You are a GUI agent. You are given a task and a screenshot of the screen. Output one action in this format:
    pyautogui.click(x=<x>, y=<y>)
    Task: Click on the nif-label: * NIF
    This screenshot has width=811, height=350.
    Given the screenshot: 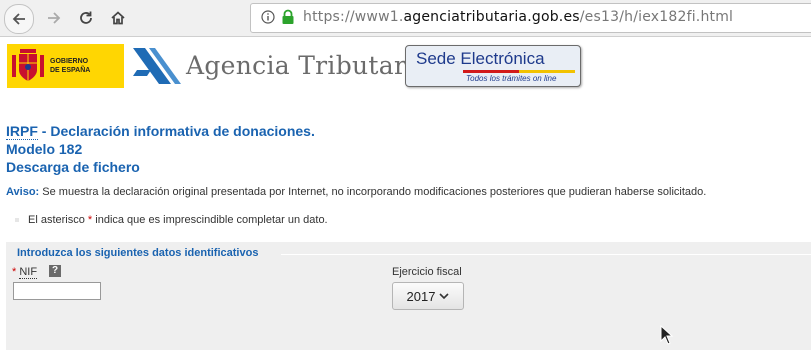 What is the action you would take?
    pyautogui.click(x=25, y=272)
    